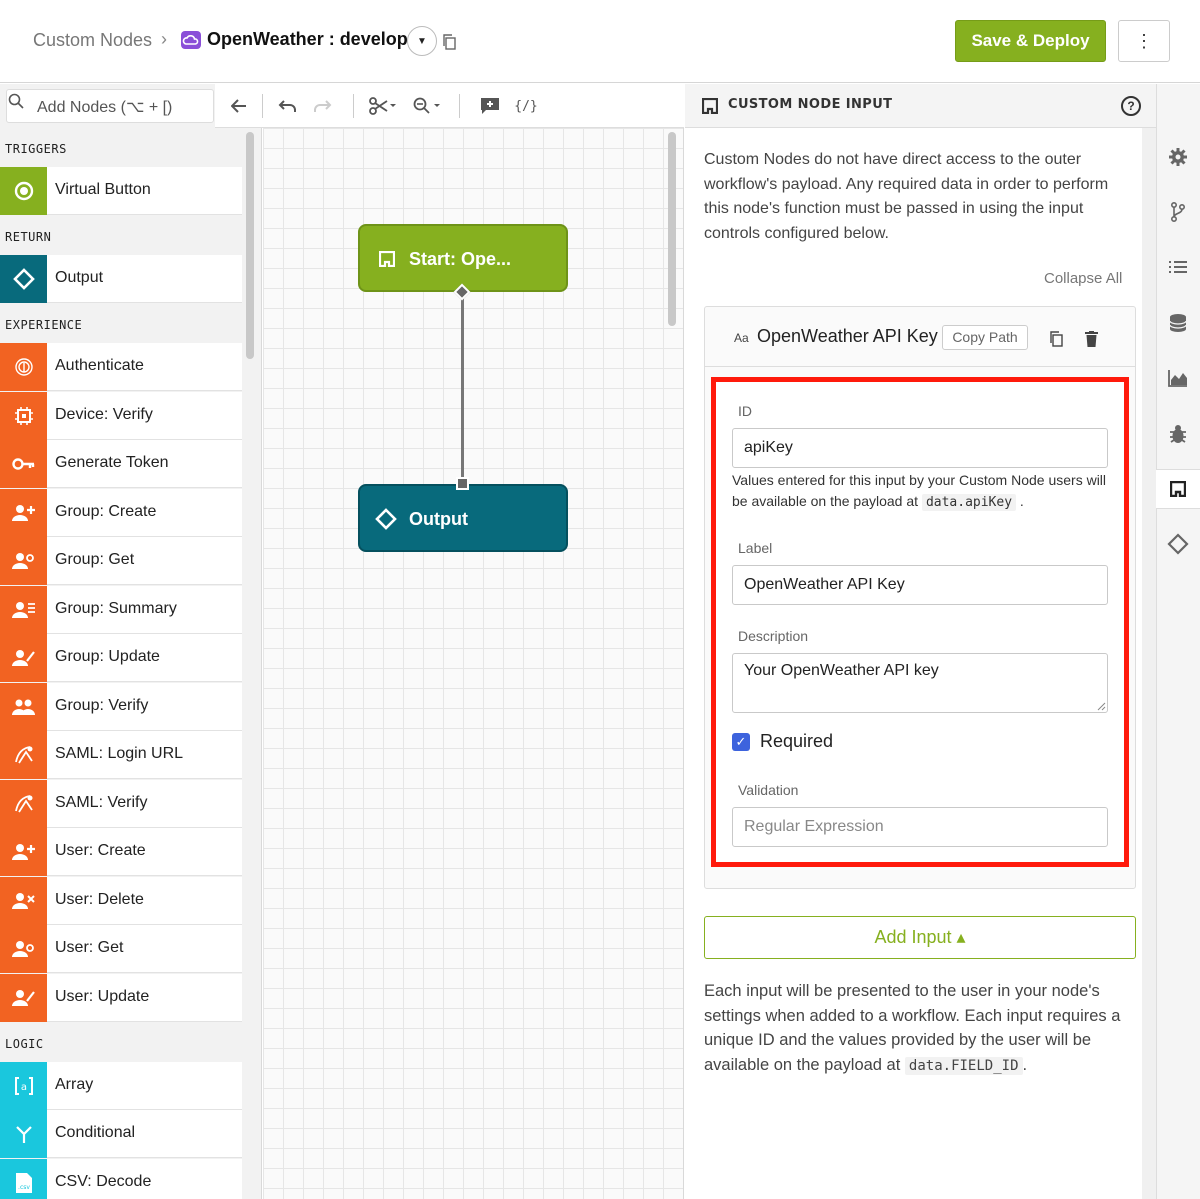 Image resolution: width=1200 pixels, height=1199 pixels. Describe the element at coordinates (1056, 339) in the screenshot. I see `duplicate-icon` at that location.